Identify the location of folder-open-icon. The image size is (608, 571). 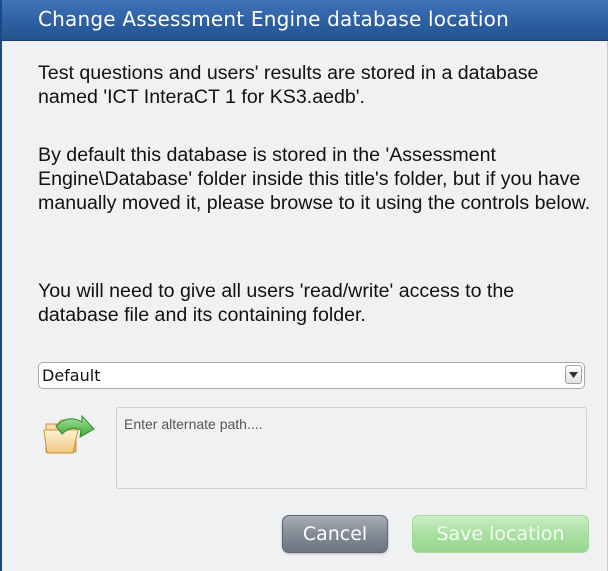
(72, 437).